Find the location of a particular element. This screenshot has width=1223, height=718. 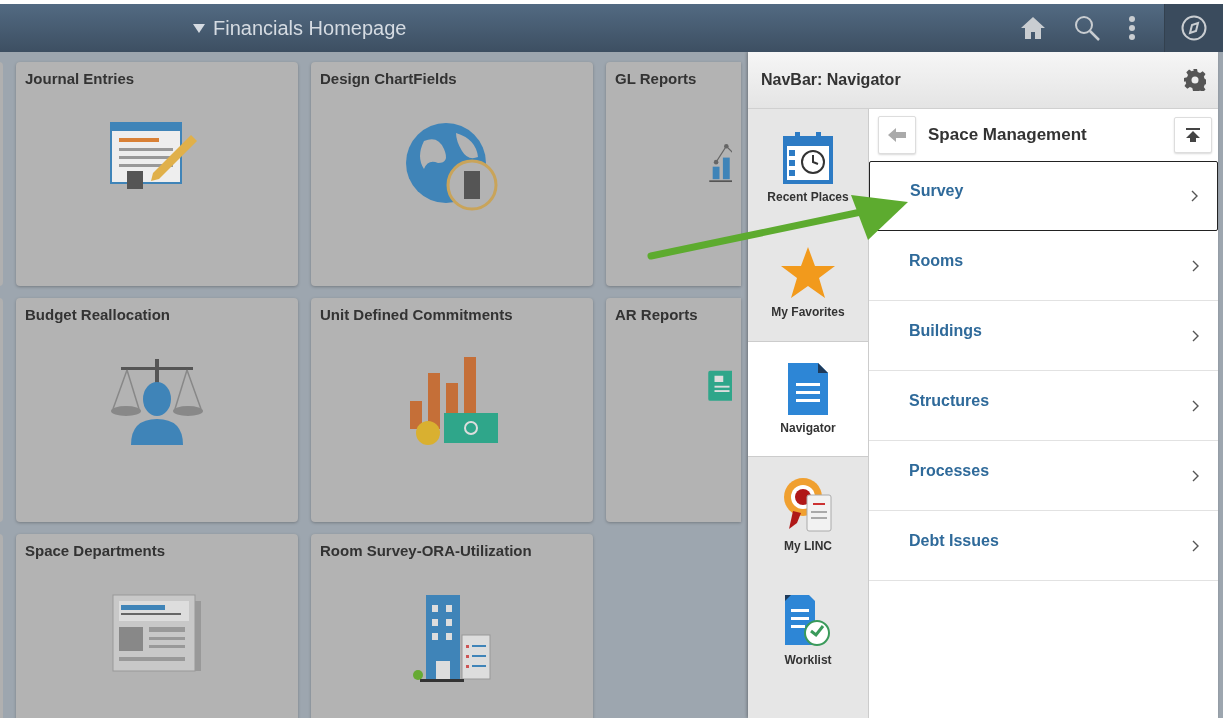

document-icon is located at coordinates (808, 389).